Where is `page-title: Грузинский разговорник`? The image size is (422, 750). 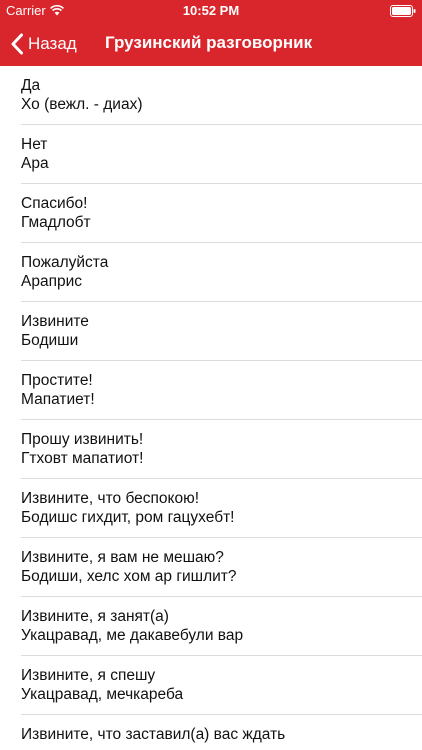
page-title: Грузинский разговорник is located at coordinates (209, 42).